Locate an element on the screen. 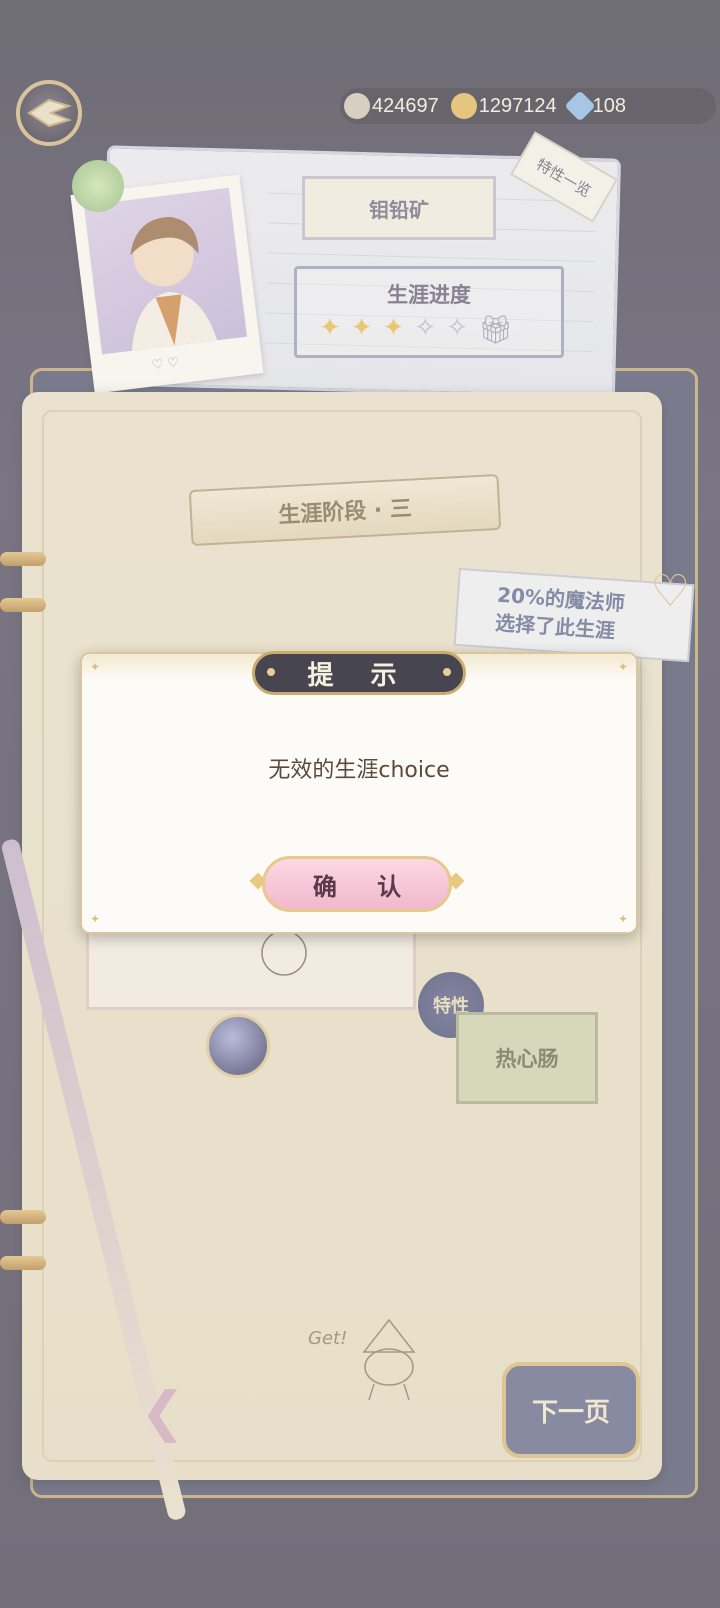  dialog-title-badge: 提 示 is located at coordinates (359, 673).